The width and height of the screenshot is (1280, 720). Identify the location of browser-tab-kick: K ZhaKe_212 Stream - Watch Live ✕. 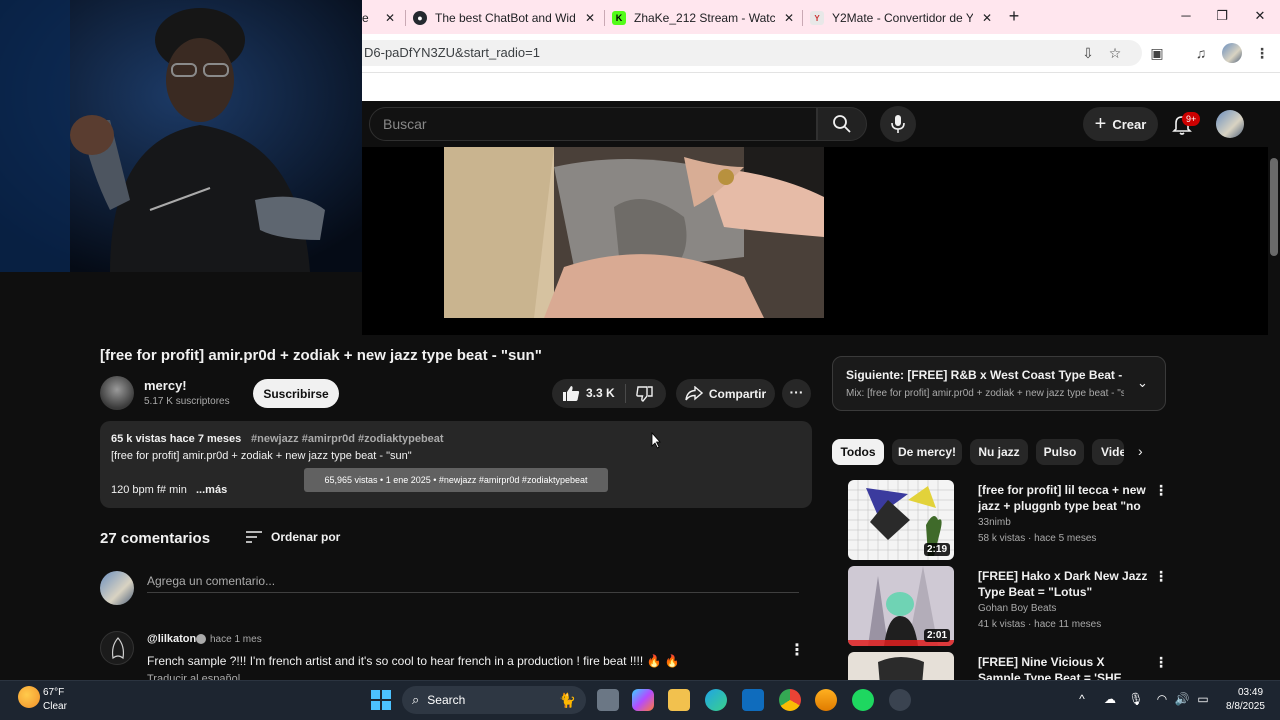
(704, 18).